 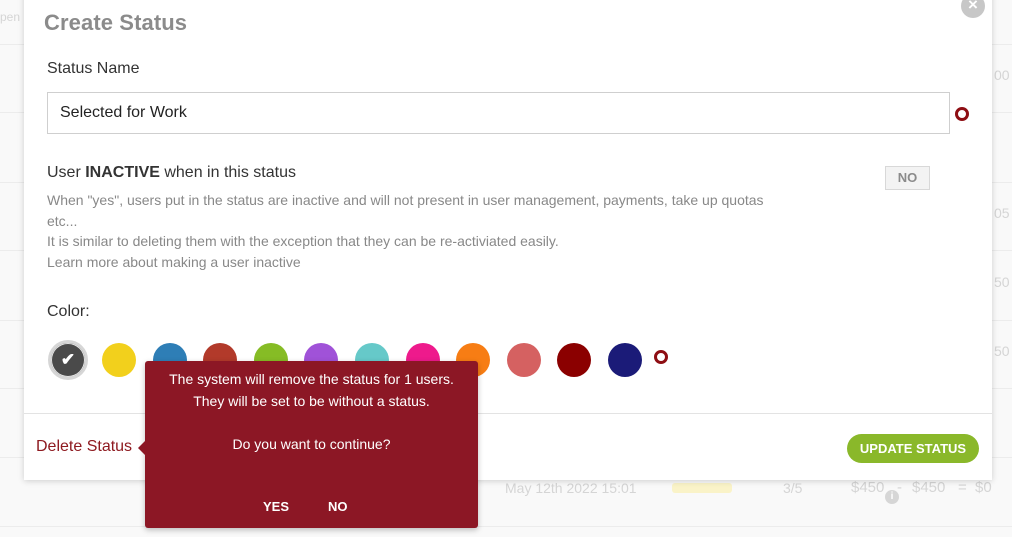 What do you see at coordinates (66, 172) in the screenshot?
I see `inactive-title-prefix: User` at bounding box center [66, 172].